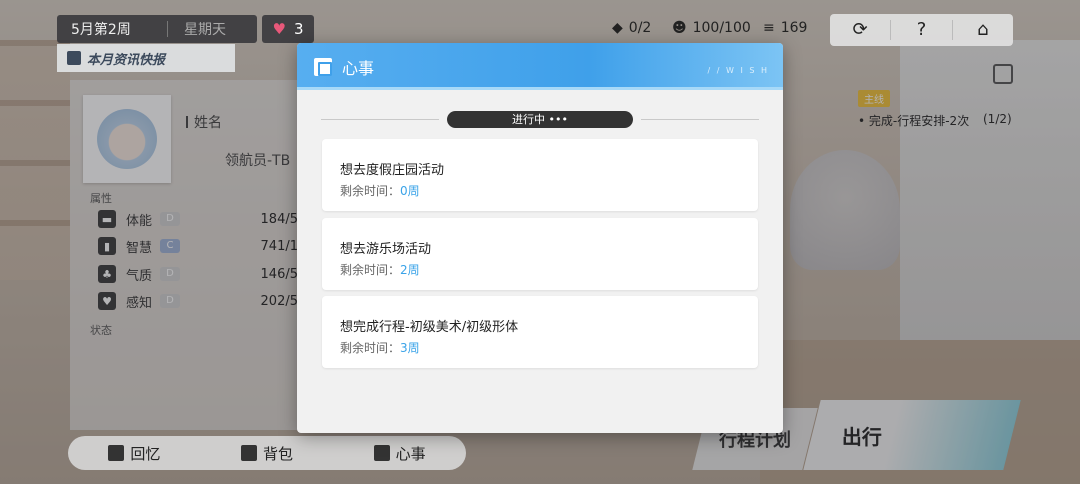  Describe the element at coordinates (116, 453) in the screenshot. I see `memory-icon` at that location.